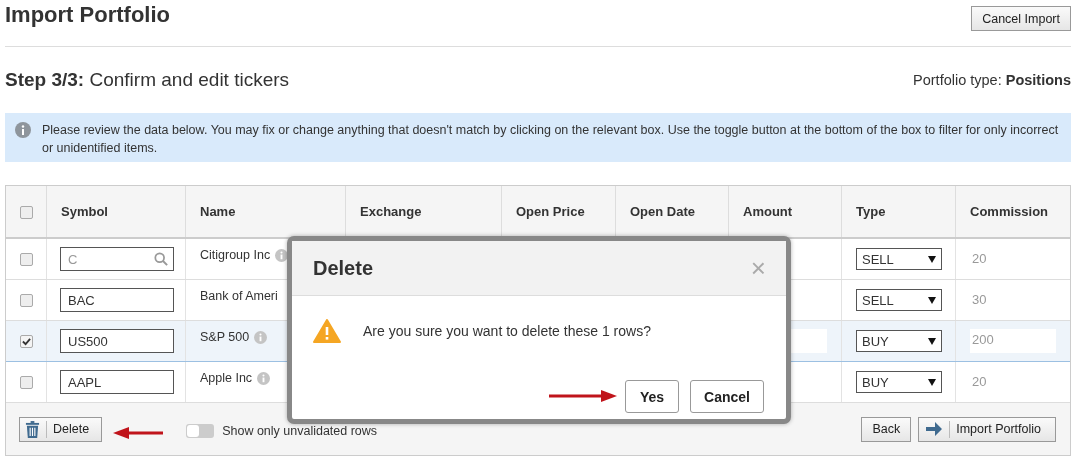 The image size is (1075, 462). Describe the element at coordinates (992, 80) in the screenshot. I see `portfolio-type: Portfolio type: Positions` at that location.